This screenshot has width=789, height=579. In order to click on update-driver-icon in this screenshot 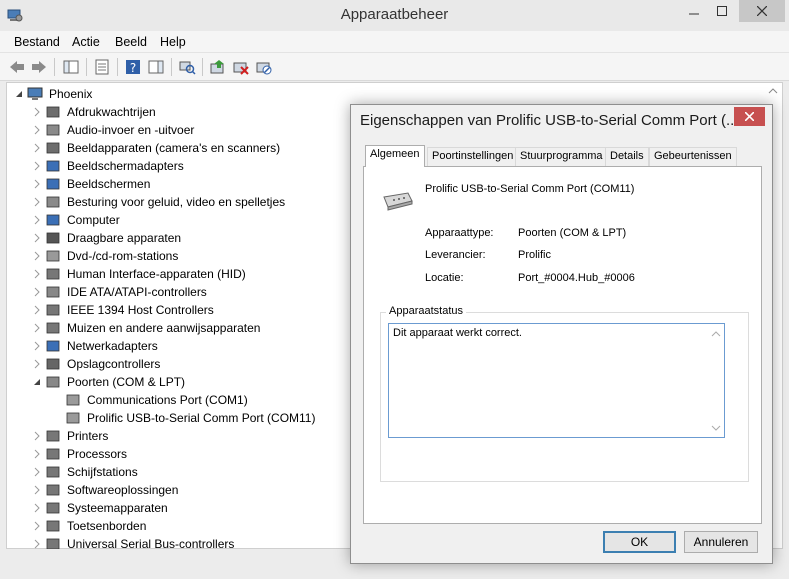, I will do `click(218, 67)`.